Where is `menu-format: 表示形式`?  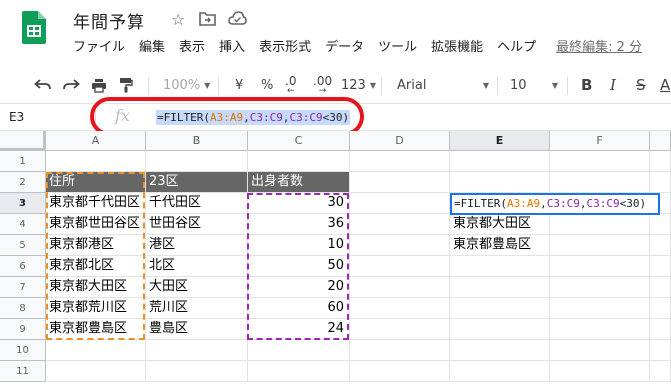 menu-format: 表示形式 is located at coordinates (285, 48).